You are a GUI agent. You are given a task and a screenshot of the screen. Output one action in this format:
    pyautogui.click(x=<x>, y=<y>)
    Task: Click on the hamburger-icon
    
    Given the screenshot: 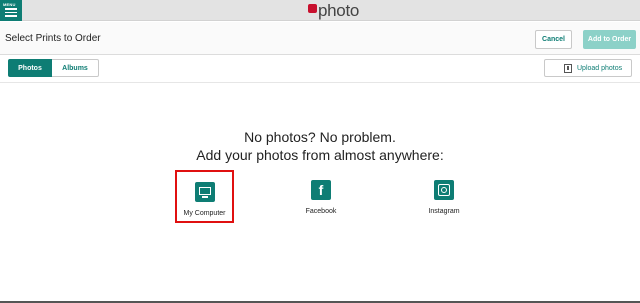 What is the action you would take?
    pyautogui.click(x=11, y=13)
    